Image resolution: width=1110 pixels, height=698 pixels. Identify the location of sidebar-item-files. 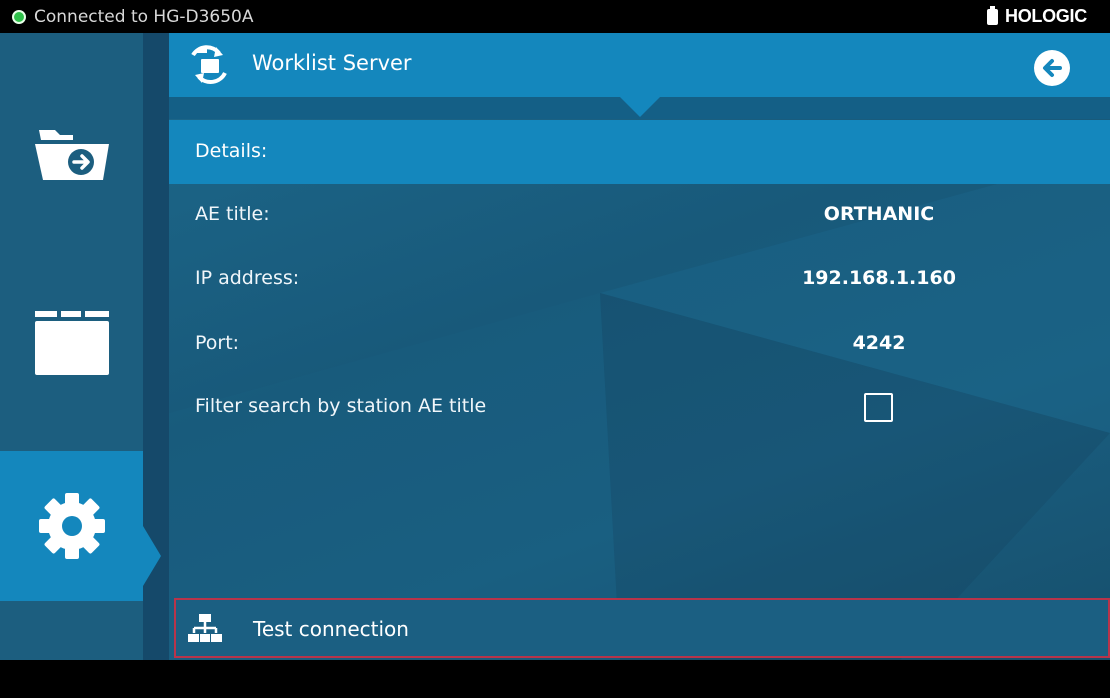
(71, 343).